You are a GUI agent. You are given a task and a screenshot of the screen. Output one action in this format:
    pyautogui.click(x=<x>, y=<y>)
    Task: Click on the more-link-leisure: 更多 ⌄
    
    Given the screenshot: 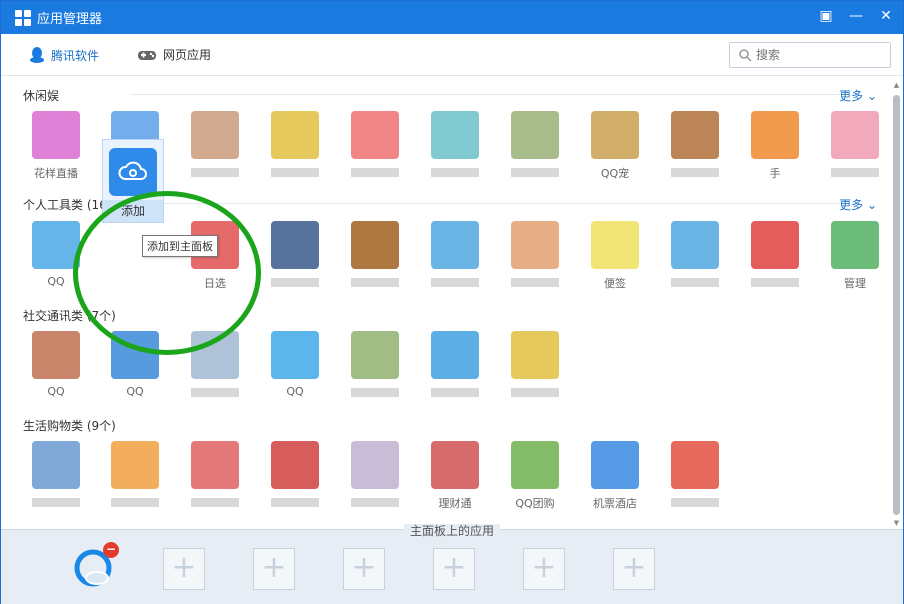 What is the action you would take?
    pyautogui.click(x=858, y=95)
    